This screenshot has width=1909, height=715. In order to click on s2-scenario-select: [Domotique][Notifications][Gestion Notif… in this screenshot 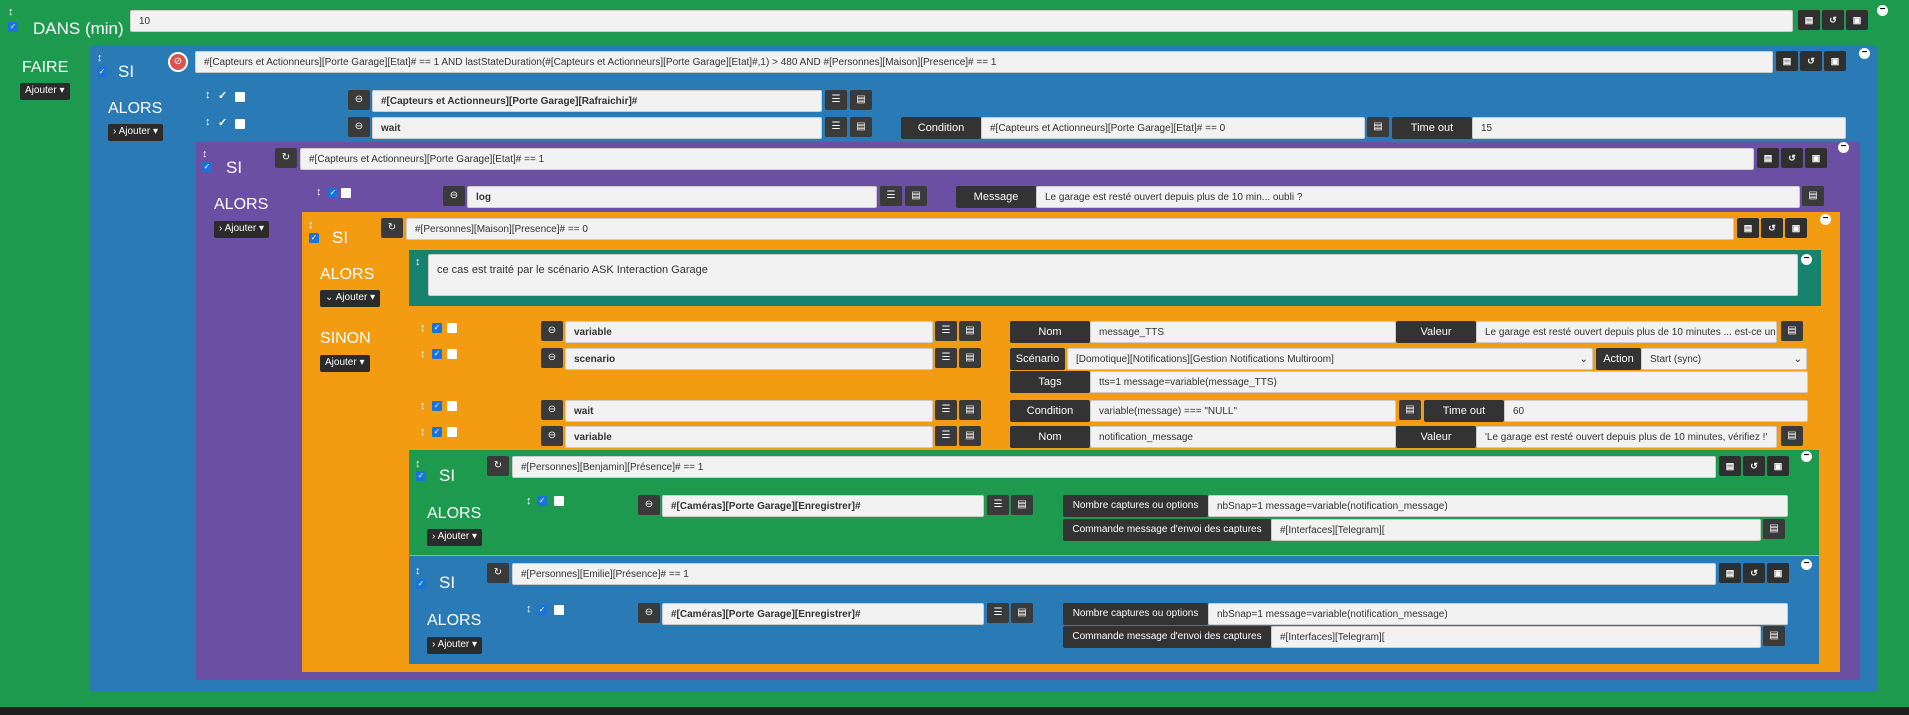, I will do `click(1330, 359)`.